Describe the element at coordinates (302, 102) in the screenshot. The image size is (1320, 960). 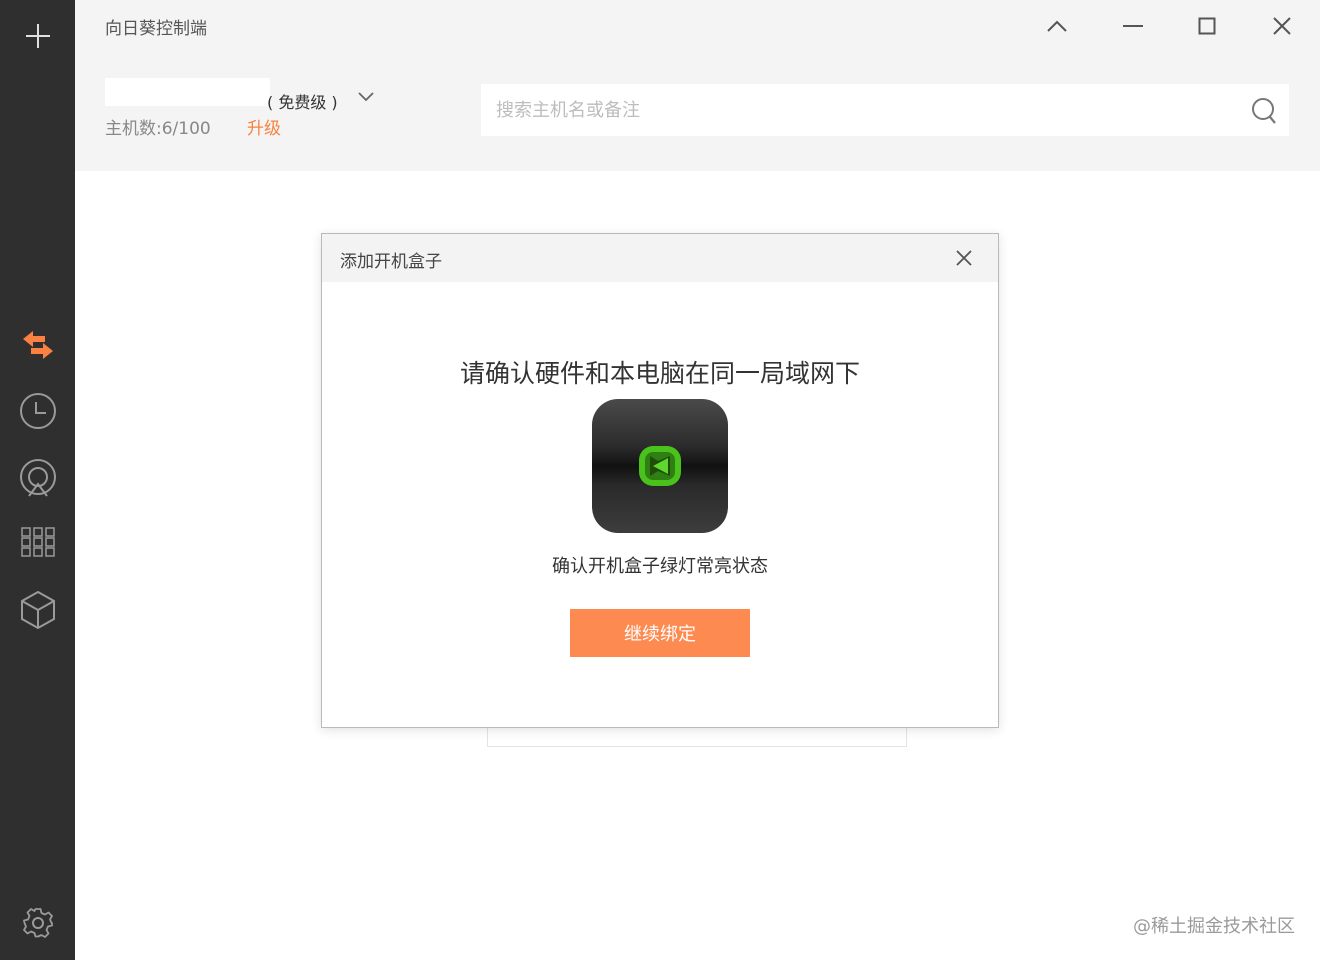
I see `account-tier: ( 免费级 )` at that location.